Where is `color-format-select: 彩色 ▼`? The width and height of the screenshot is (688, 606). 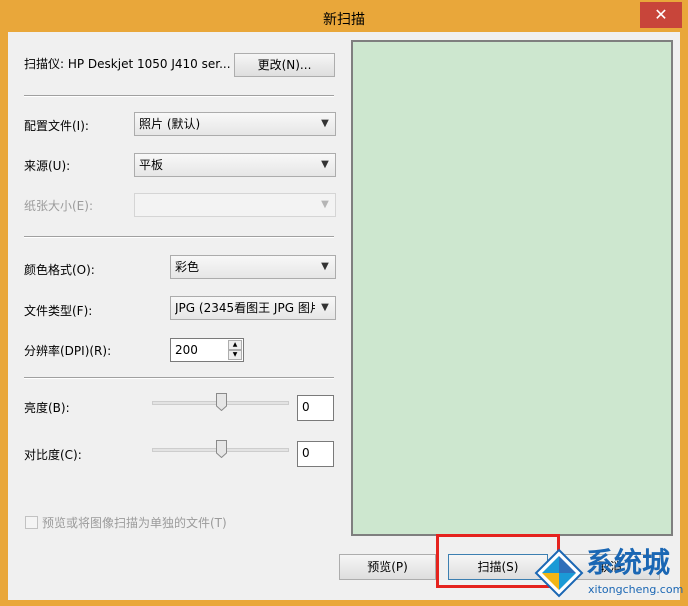 color-format-select: 彩色 ▼ is located at coordinates (253, 267).